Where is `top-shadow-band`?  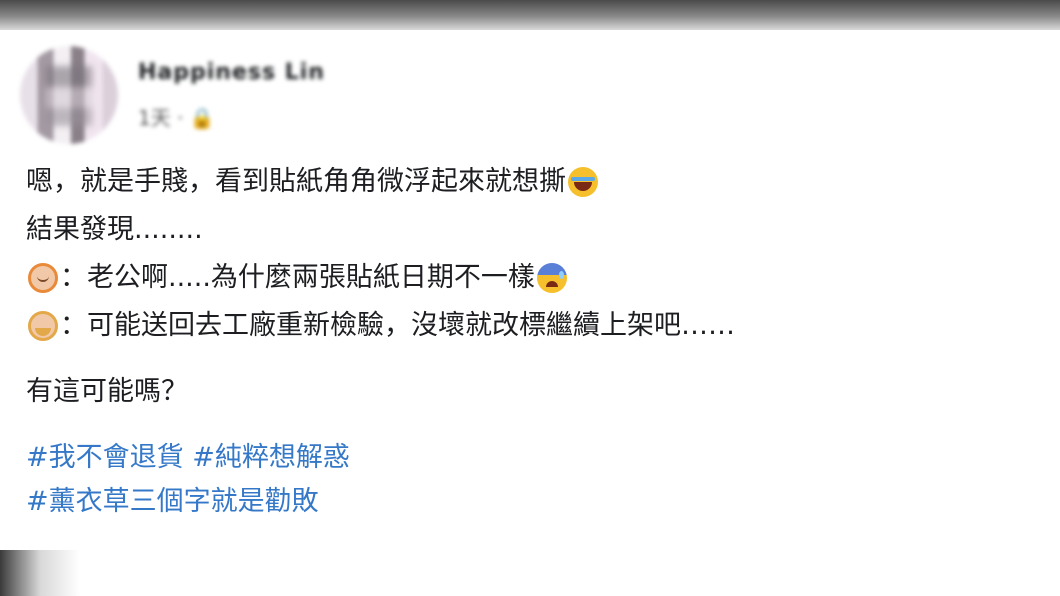 top-shadow-band is located at coordinates (530, 15).